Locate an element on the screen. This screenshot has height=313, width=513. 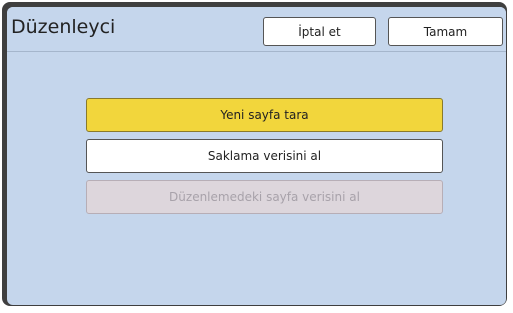
ok-button: Tamam is located at coordinates (445, 31).